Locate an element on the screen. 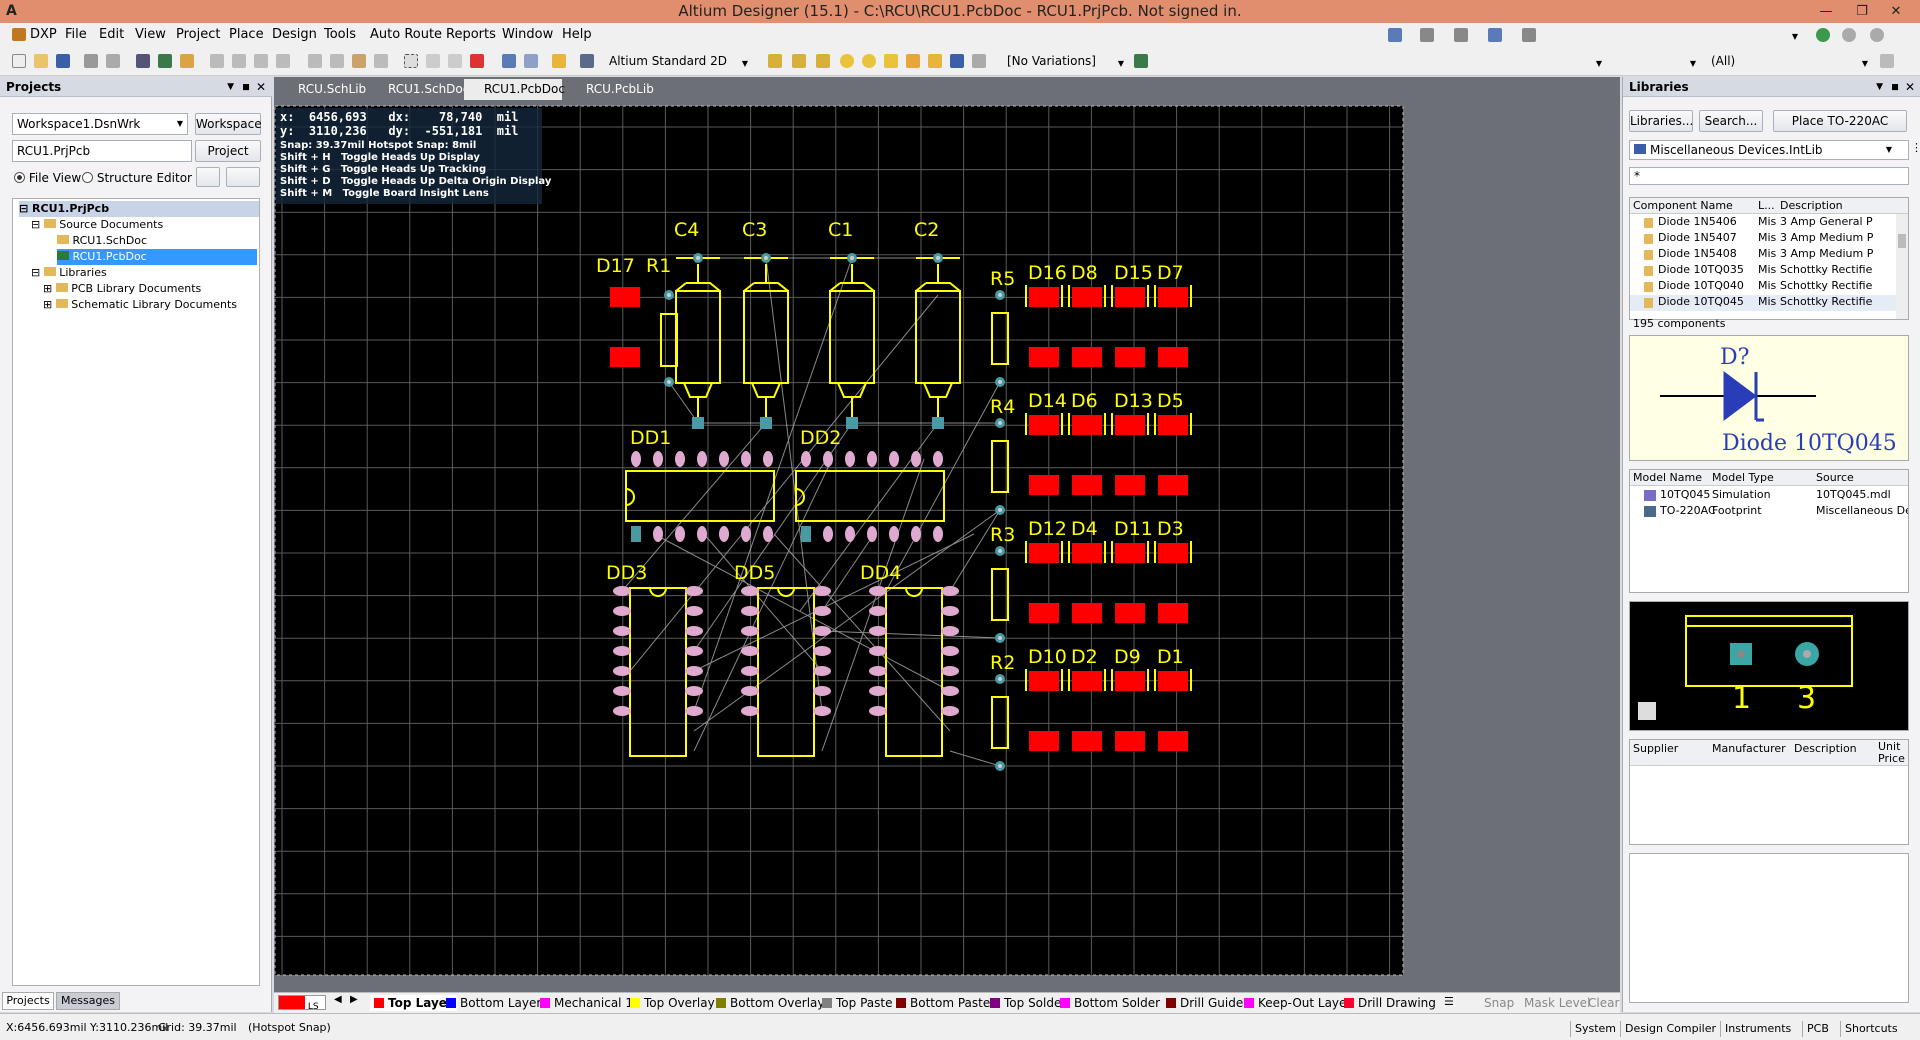 This screenshot has width=1920, height=1040. panel-button-system: System is located at coordinates (1593, 1029).